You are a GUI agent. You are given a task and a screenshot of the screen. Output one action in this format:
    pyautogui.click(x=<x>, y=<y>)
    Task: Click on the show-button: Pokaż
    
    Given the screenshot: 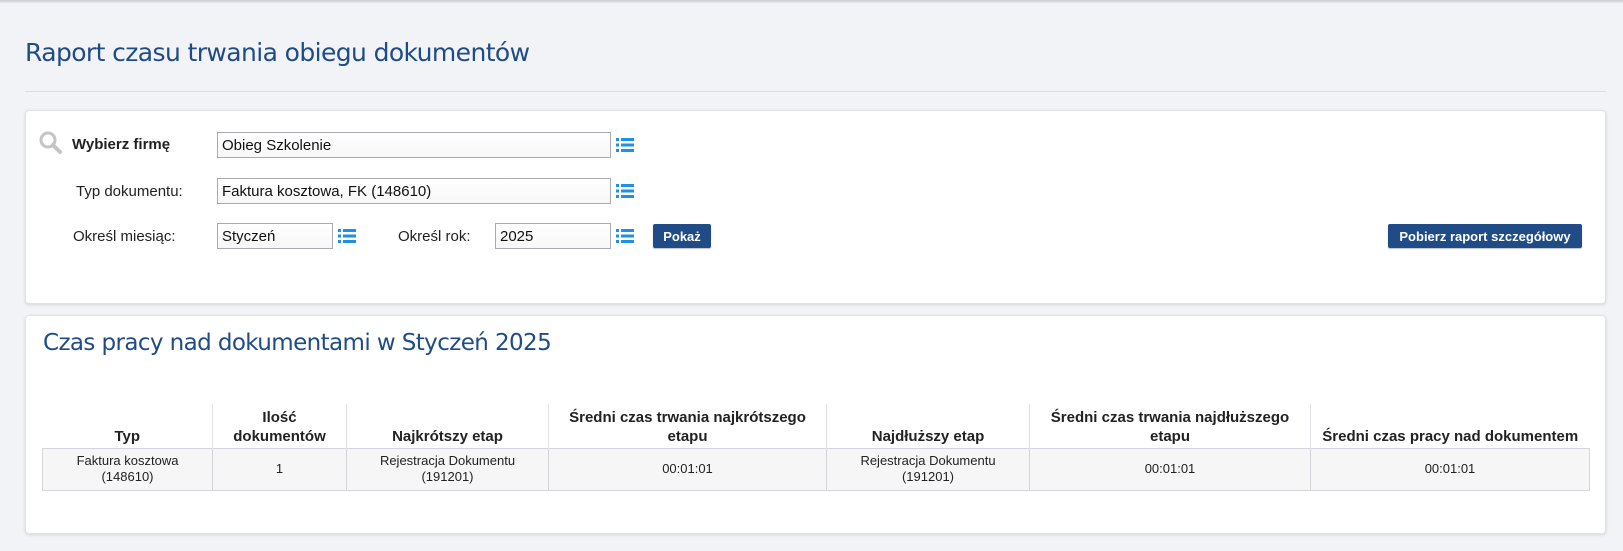 What is the action you would take?
    pyautogui.click(x=682, y=236)
    